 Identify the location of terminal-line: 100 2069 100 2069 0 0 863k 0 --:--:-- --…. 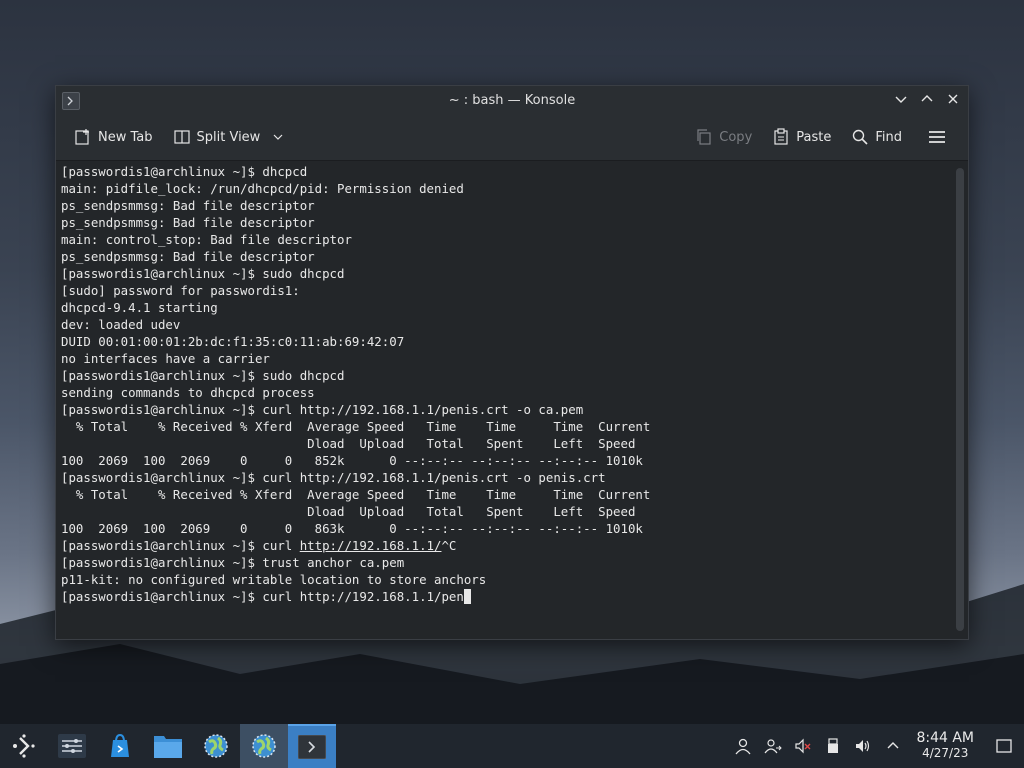
(352, 528).